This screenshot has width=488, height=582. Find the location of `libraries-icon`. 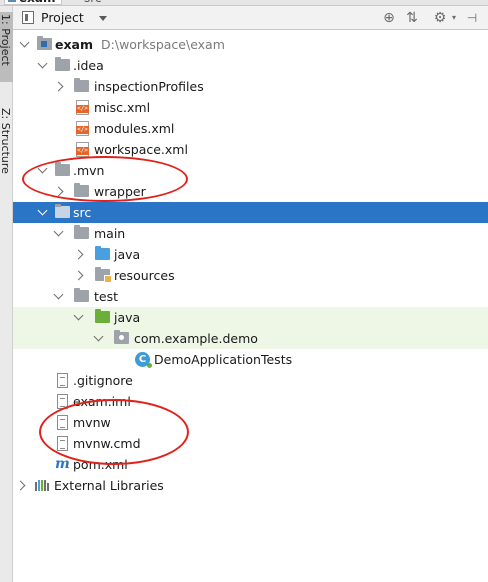

libraries-icon is located at coordinates (42, 485).